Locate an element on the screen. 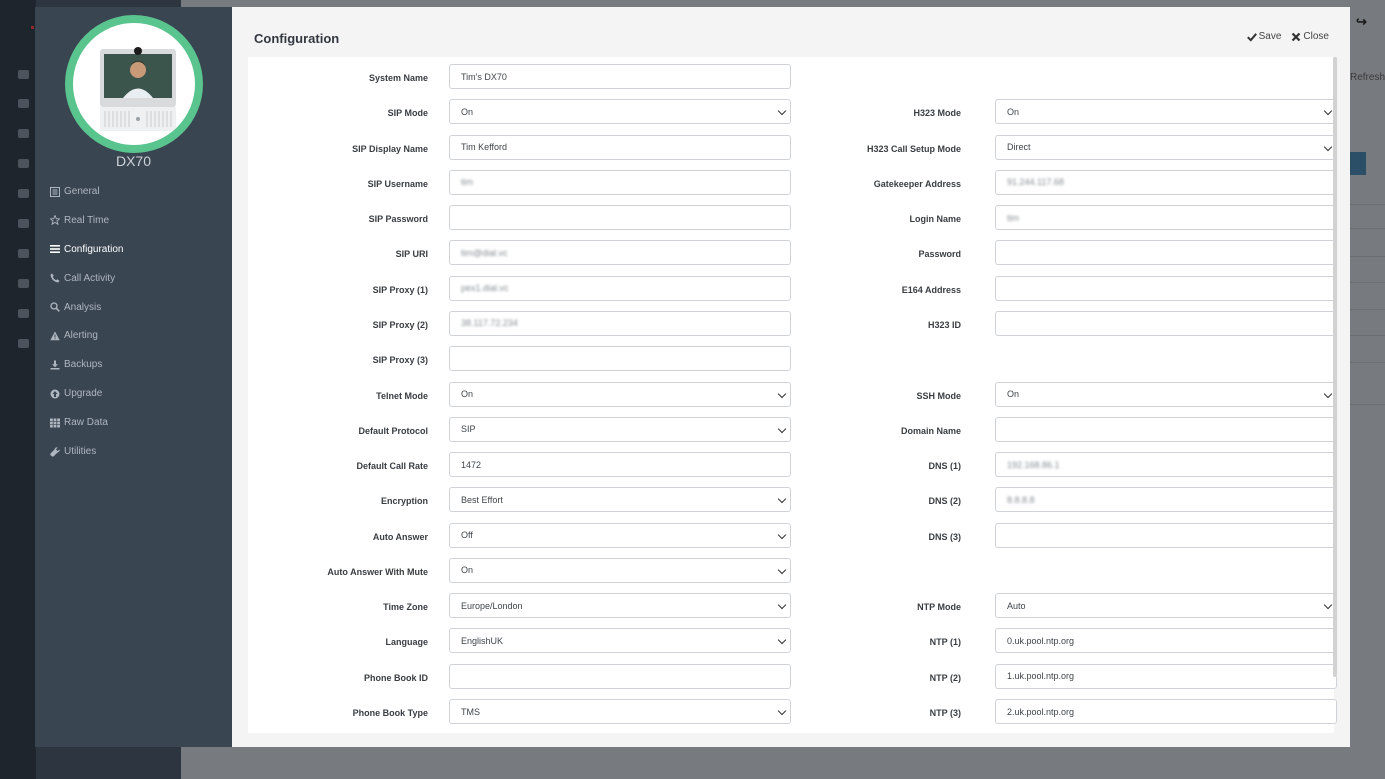  background-button is located at coordinates (1358, 163).